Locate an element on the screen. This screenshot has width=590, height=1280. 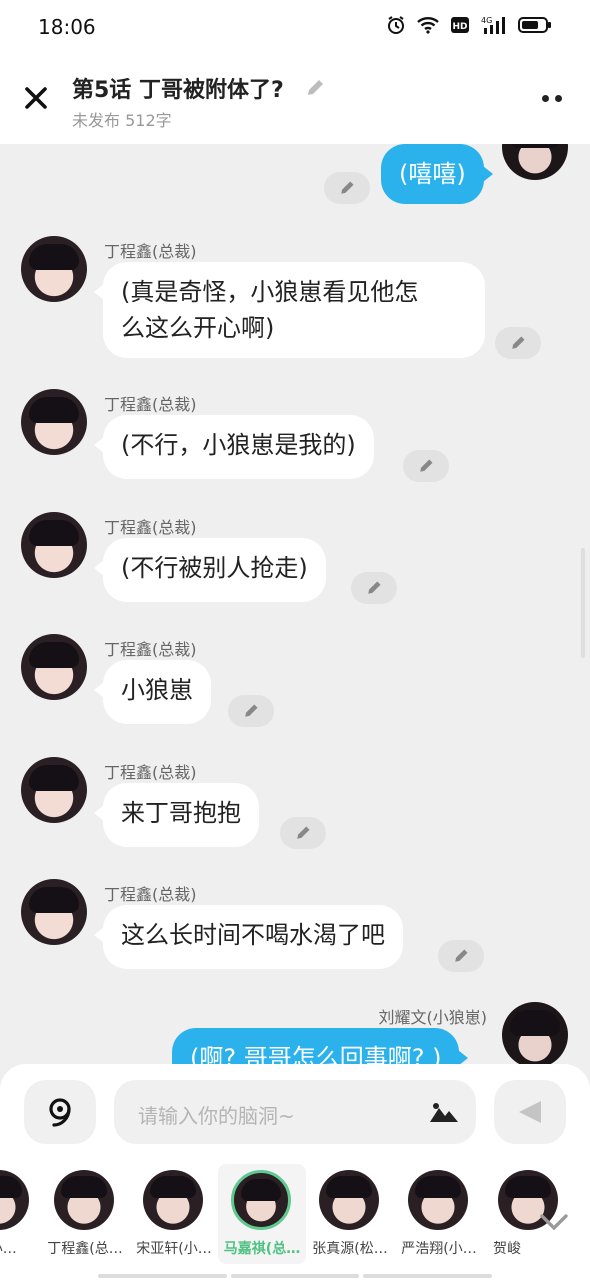
image-icon is located at coordinates (444, 1112).